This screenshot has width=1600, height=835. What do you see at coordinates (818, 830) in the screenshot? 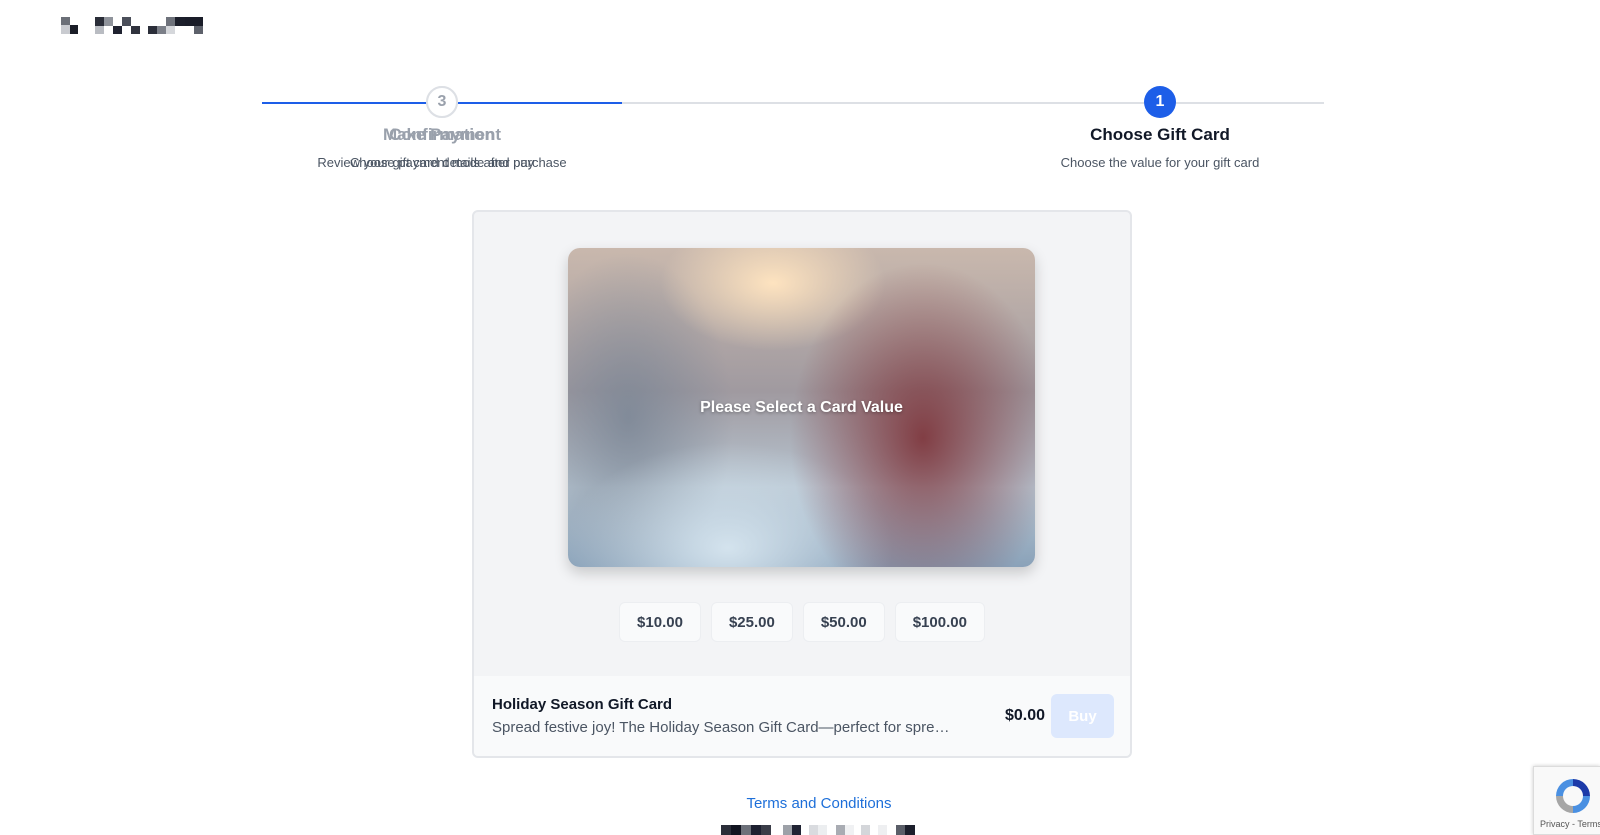
I see `footer-logo` at bounding box center [818, 830].